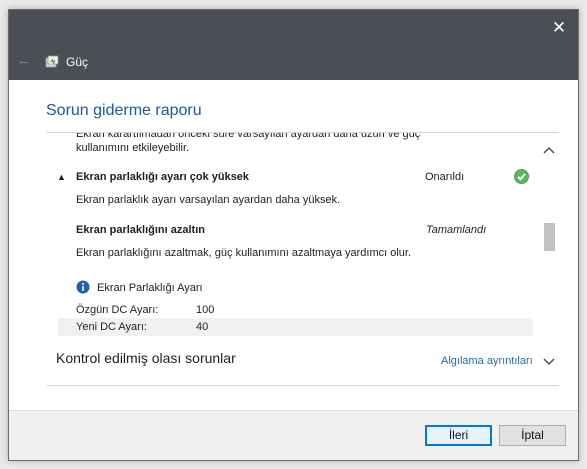 This screenshot has height=469, width=587. Describe the element at coordinates (146, 358) in the screenshot. I see `checked-issues-heading: Kontrol edilmiş olası sorunlar` at that location.